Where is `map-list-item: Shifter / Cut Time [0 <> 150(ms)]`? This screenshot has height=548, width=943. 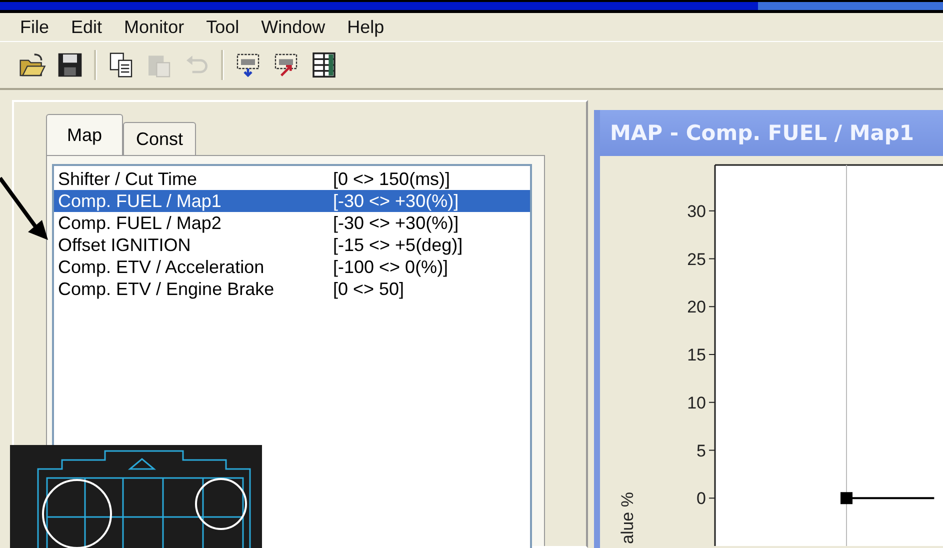 map-list-item: Shifter / Cut Time [0 <> 150(ms)] is located at coordinates (292, 179).